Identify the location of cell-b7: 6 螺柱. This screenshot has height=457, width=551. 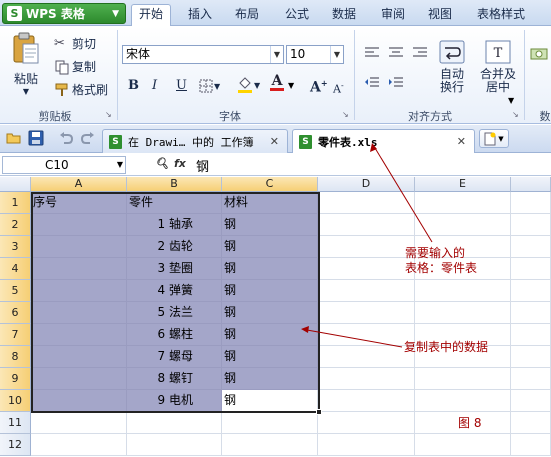
(174, 335).